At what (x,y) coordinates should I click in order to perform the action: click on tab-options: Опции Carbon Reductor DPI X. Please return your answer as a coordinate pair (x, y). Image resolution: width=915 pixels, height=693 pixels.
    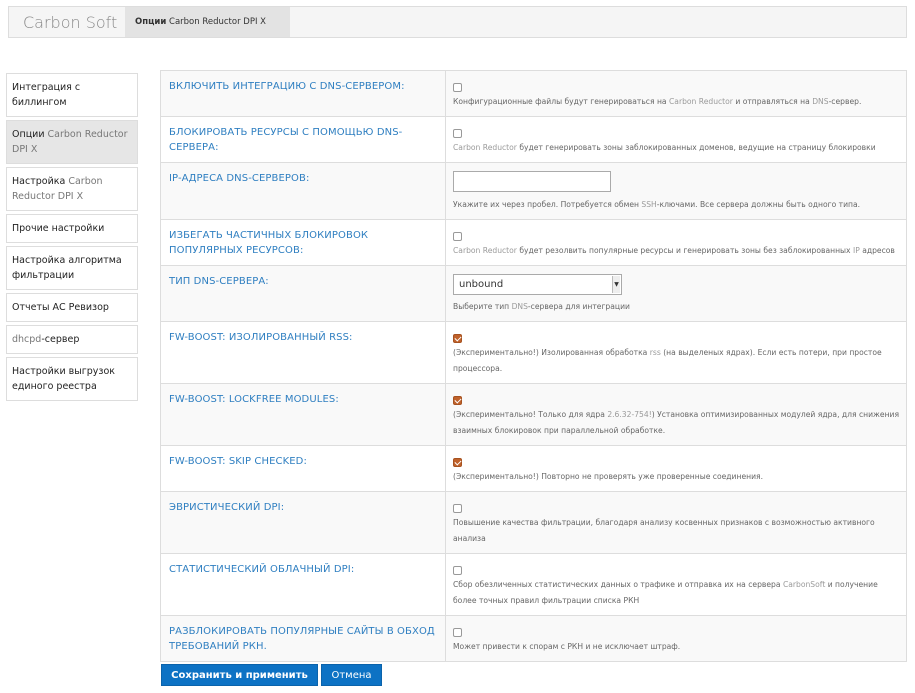
    Looking at the image, I should click on (207, 22).